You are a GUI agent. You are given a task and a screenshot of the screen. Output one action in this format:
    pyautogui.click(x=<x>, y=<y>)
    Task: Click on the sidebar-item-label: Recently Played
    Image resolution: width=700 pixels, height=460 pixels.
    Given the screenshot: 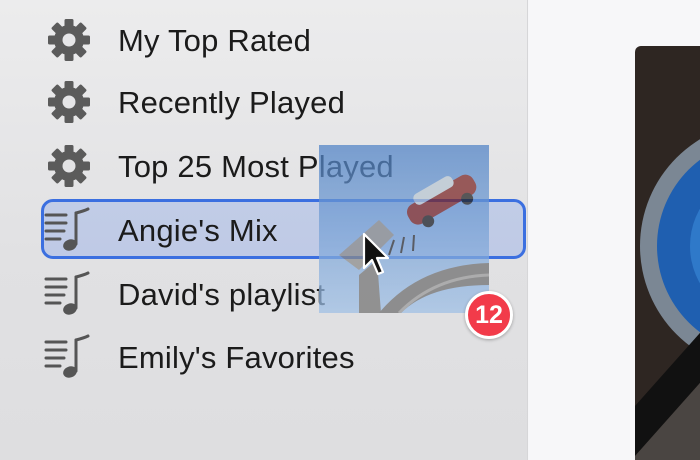 What is the action you would take?
    pyautogui.click(x=232, y=102)
    